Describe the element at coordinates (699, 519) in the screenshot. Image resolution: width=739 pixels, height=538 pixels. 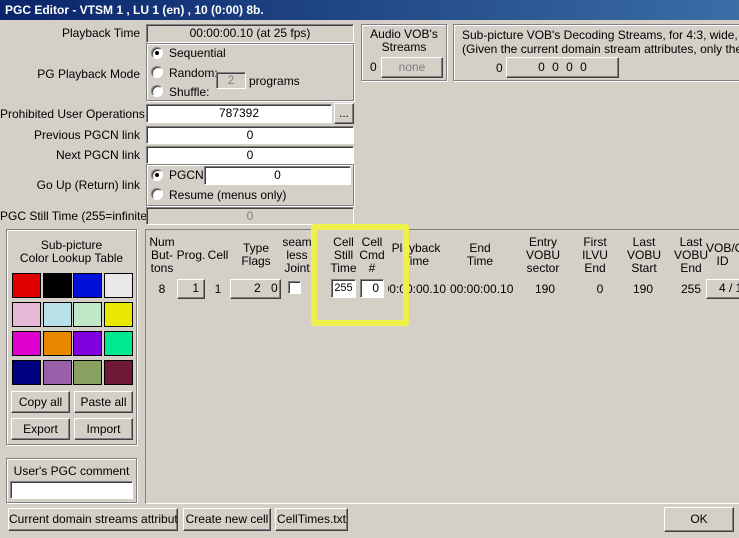
I see `ok-button: OK` at that location.